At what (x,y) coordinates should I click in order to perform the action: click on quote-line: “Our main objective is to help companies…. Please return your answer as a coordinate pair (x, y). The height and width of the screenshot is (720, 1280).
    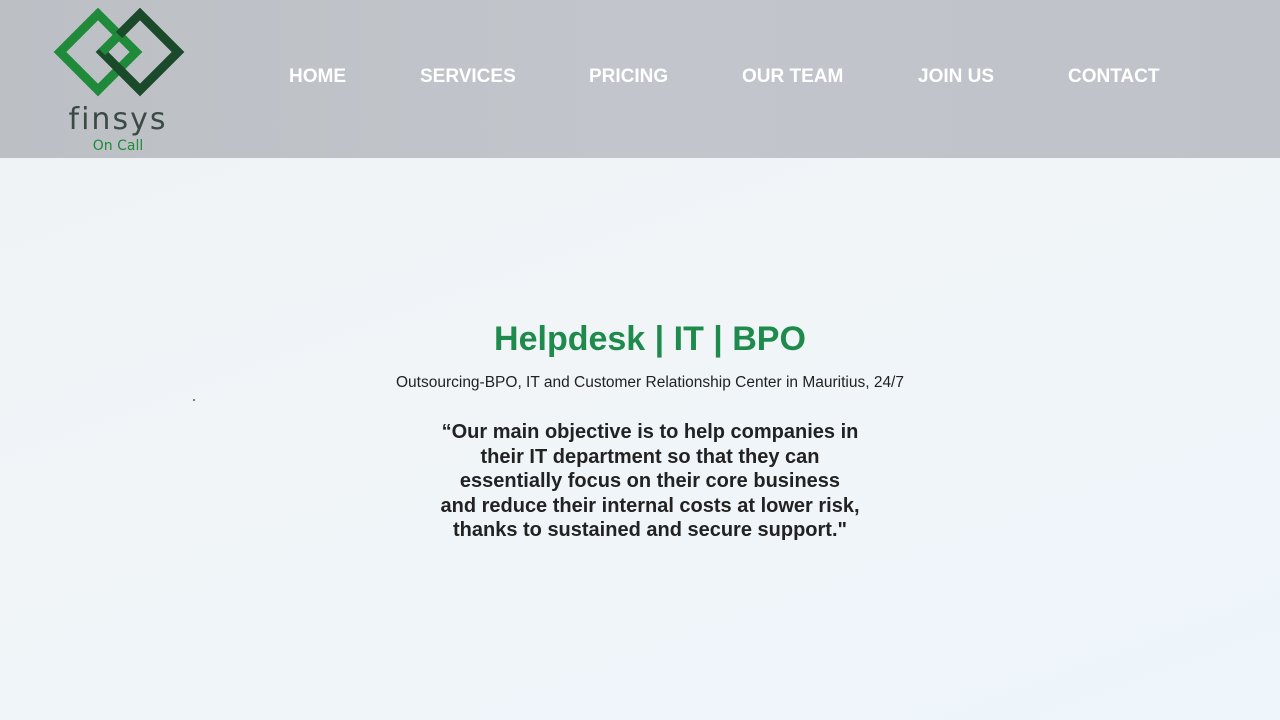
    Looking at the image, I should click on (650, 432).